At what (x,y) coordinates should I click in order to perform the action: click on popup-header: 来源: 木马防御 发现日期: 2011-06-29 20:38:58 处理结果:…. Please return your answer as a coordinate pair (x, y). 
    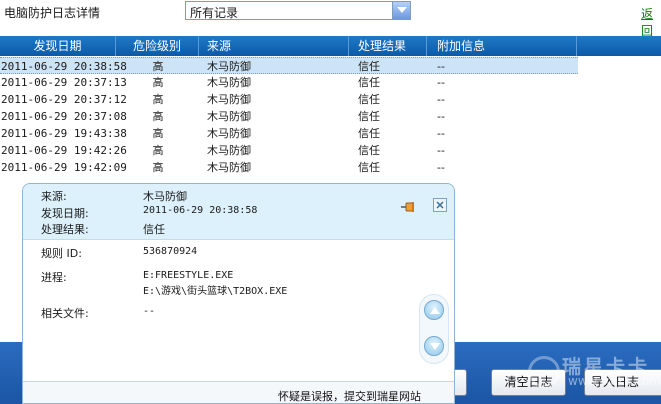
    Looking at the image, I should click on (238, 212).